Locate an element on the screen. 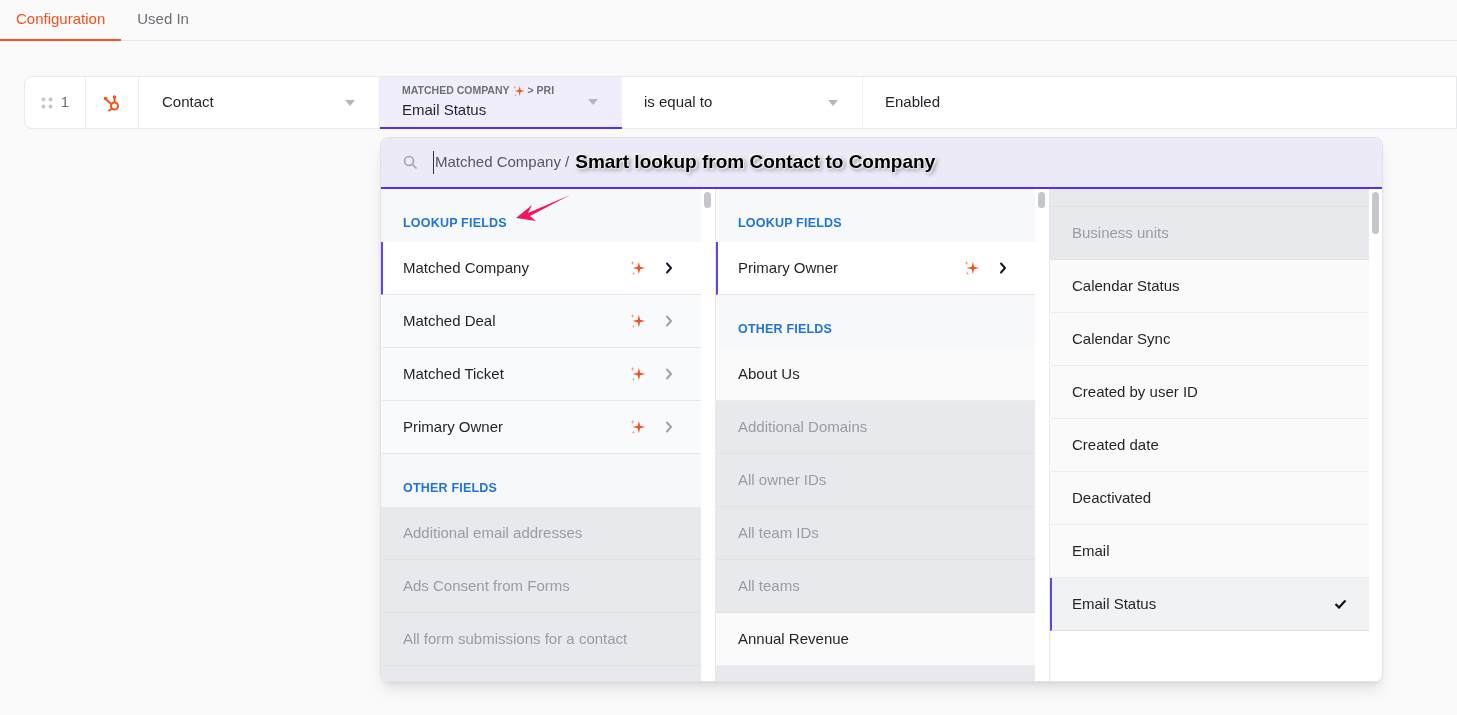  row-number: 1 is located at coordinates (65, 102).